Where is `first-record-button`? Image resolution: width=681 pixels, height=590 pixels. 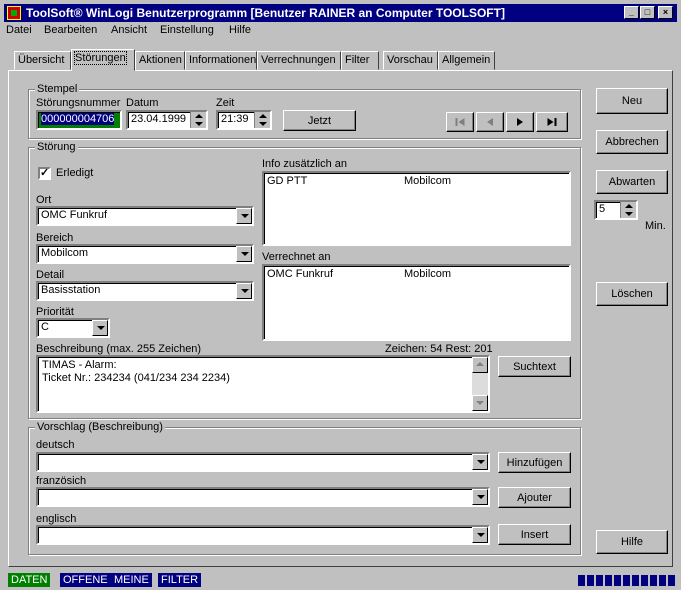 first-record-button is located at coordinates (460, 122).